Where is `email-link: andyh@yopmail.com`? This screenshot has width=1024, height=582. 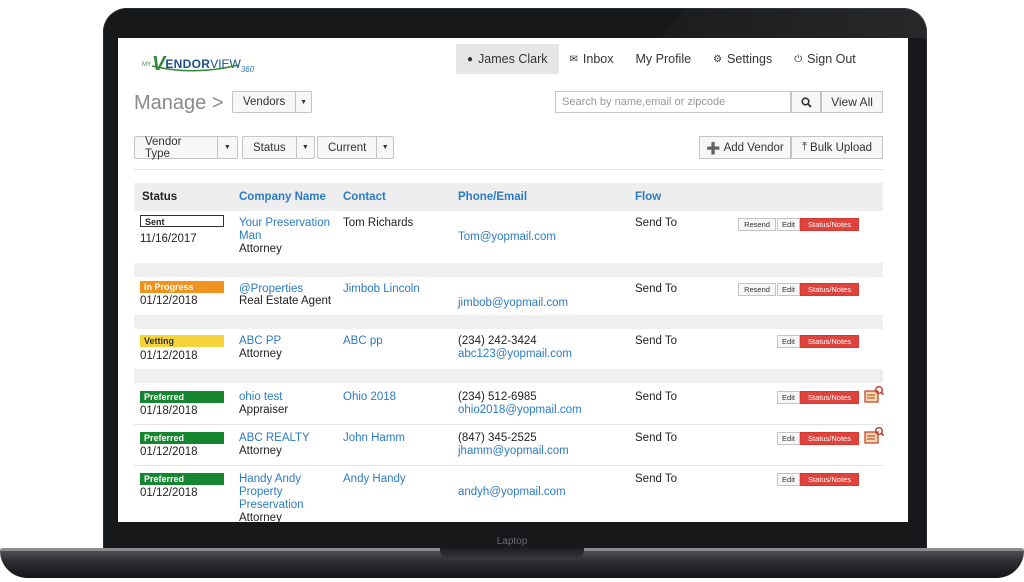
email-link: andyh@yopmail.com is located at coordinates (512, 492).